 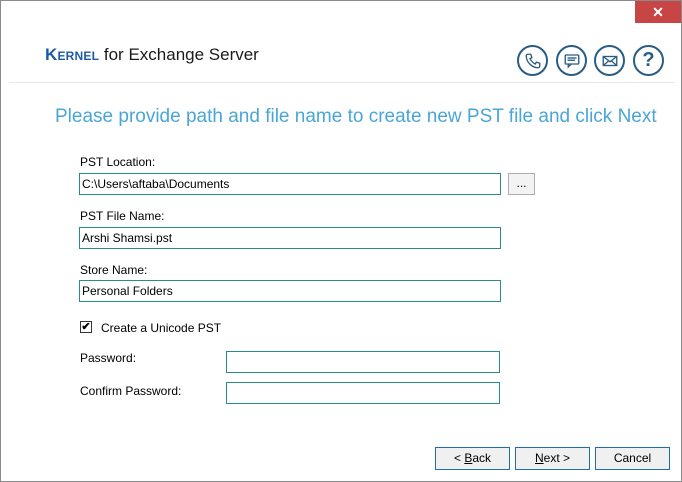 What do you see at coordinates (539, 458) in the screenshot?
I see `next-mnemonic: N` at bounding box center [539, 458].